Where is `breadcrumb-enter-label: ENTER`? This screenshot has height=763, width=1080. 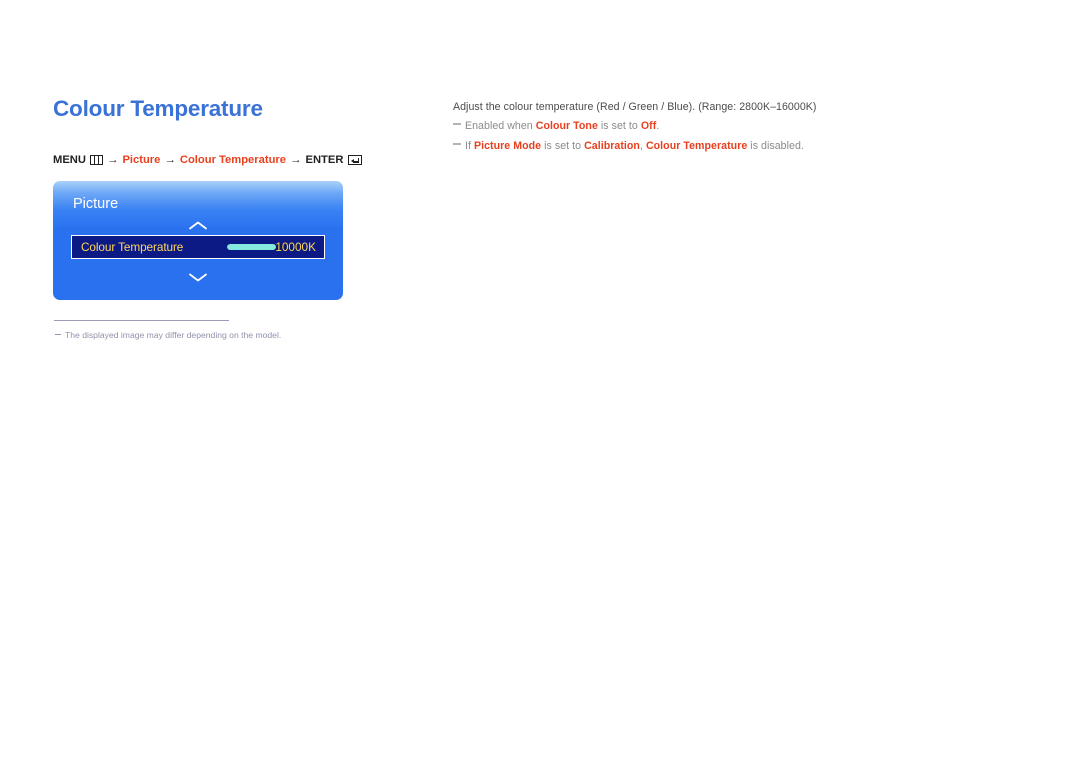
breadcrumb-enter-label: ENTER is located at coordinates (324, 160).